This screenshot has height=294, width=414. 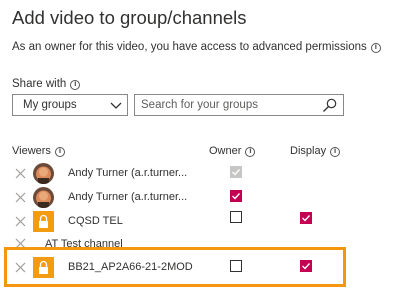 What do you see at coordinates (95, 221) in the screenshot?
I see `viewer-name: CQSD TEL` at bounding box center [95, 221].